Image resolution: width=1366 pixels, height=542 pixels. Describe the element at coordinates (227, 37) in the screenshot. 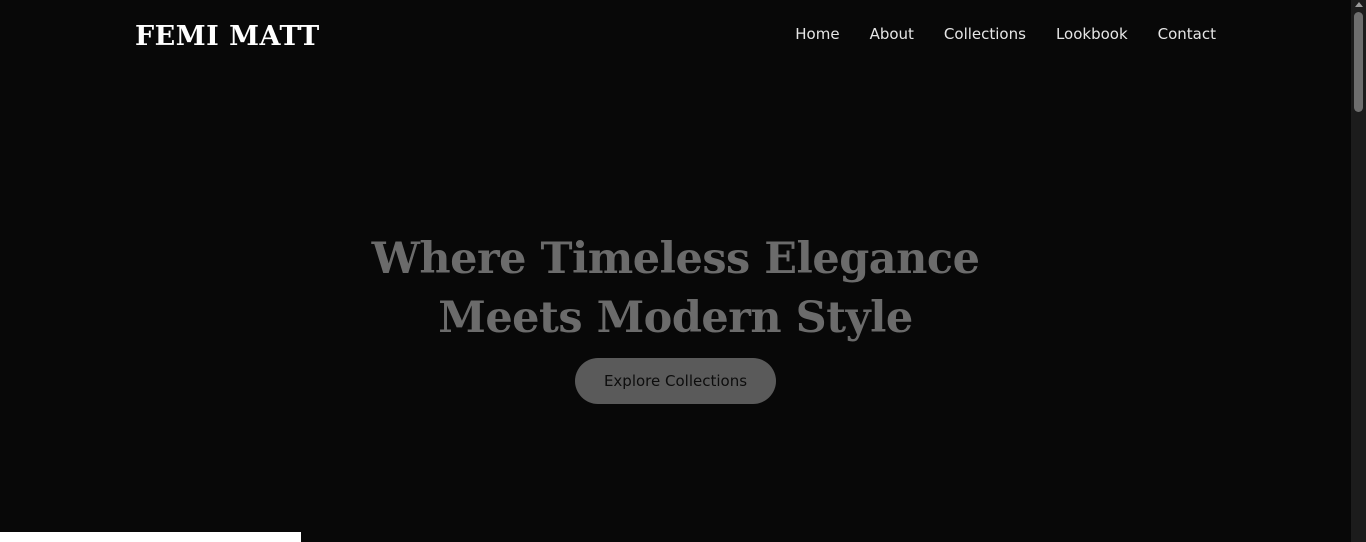

I see `brand-logo: FEMI MATT` at that location.